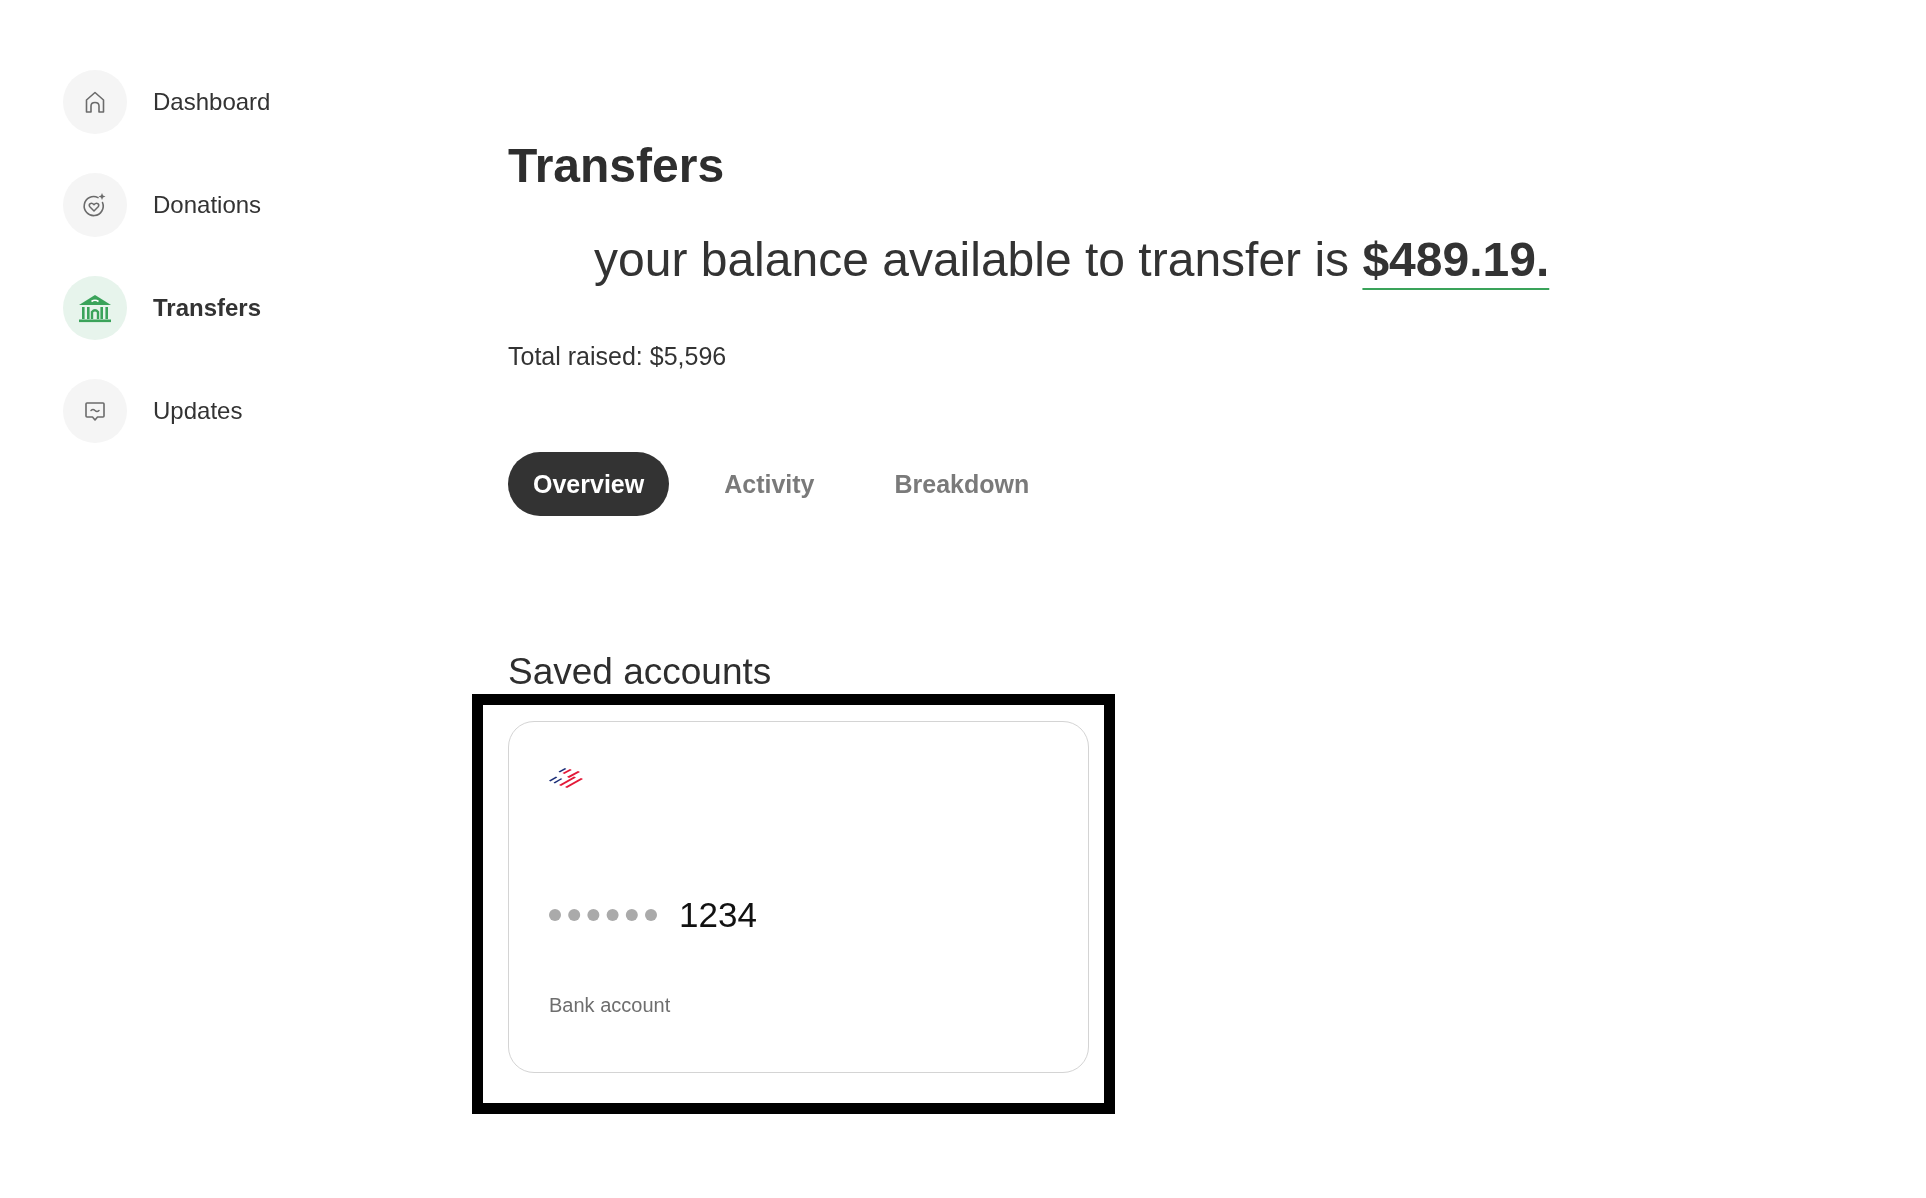  I want to click on sidebar-item: Updates, so click(153, 411).